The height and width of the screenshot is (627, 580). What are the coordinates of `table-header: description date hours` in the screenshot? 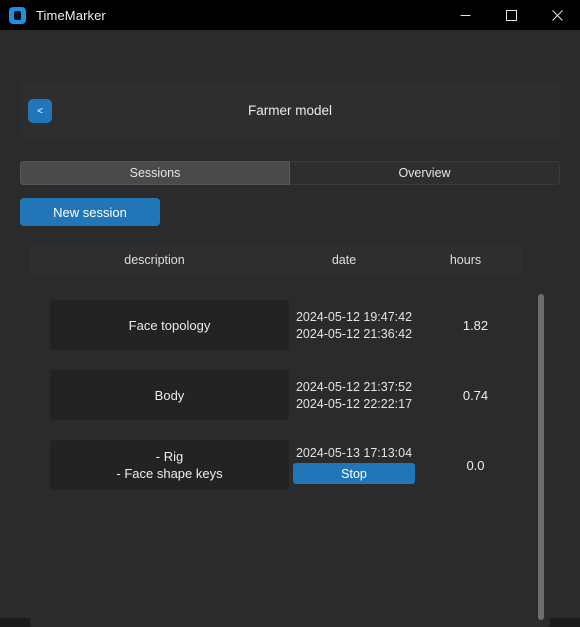 It's located at (276, 260).